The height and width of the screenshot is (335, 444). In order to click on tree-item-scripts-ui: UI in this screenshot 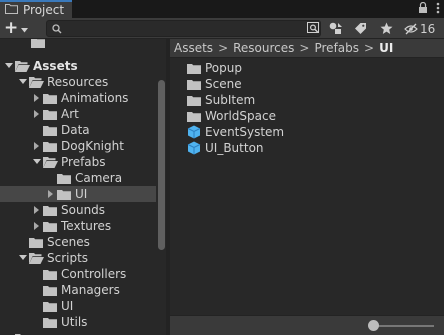, I will do `click(78, 306)`.